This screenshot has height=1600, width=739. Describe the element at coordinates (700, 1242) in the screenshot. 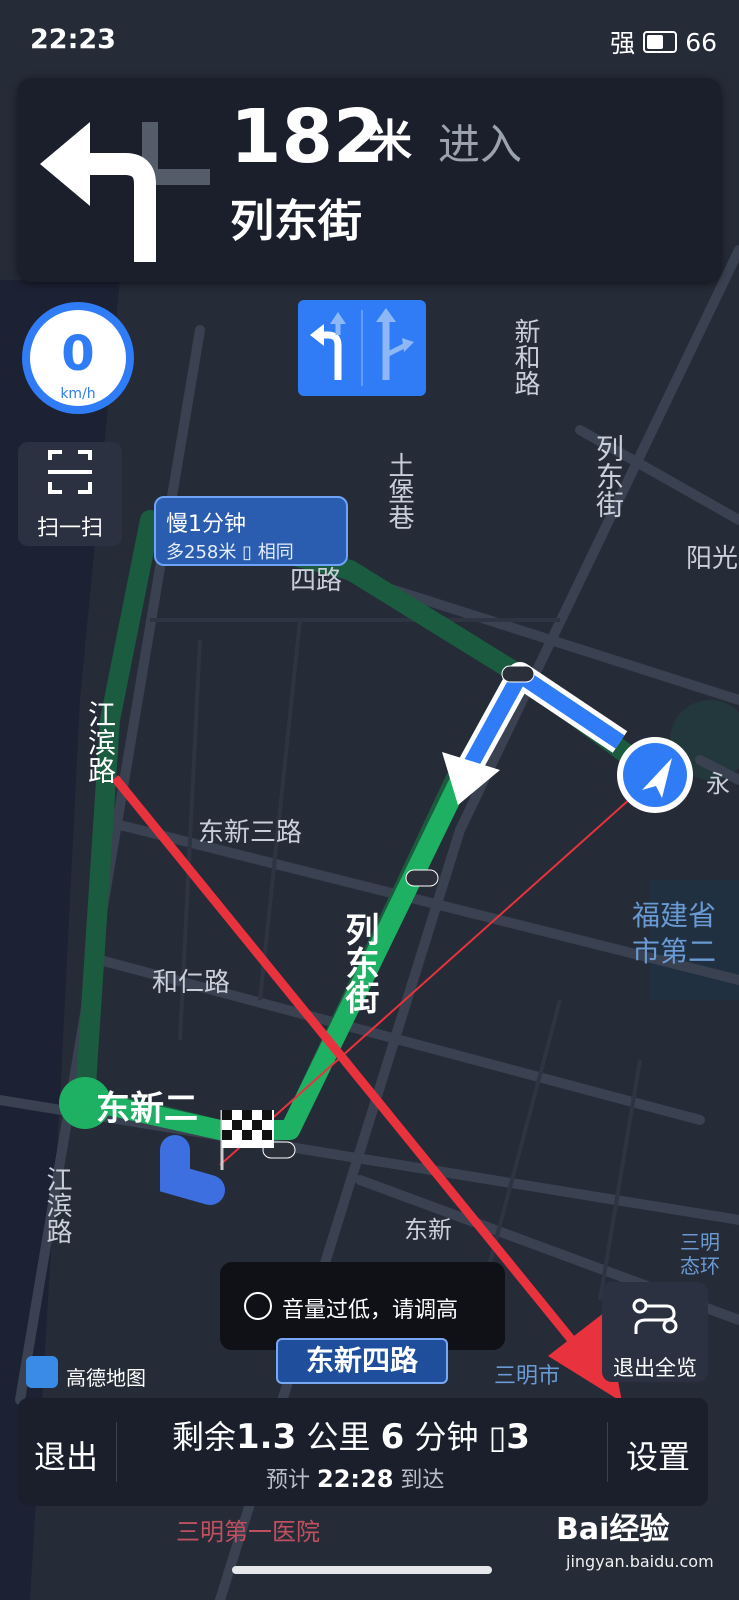

I see `map-label-sanming-eco: 三明` at that location.